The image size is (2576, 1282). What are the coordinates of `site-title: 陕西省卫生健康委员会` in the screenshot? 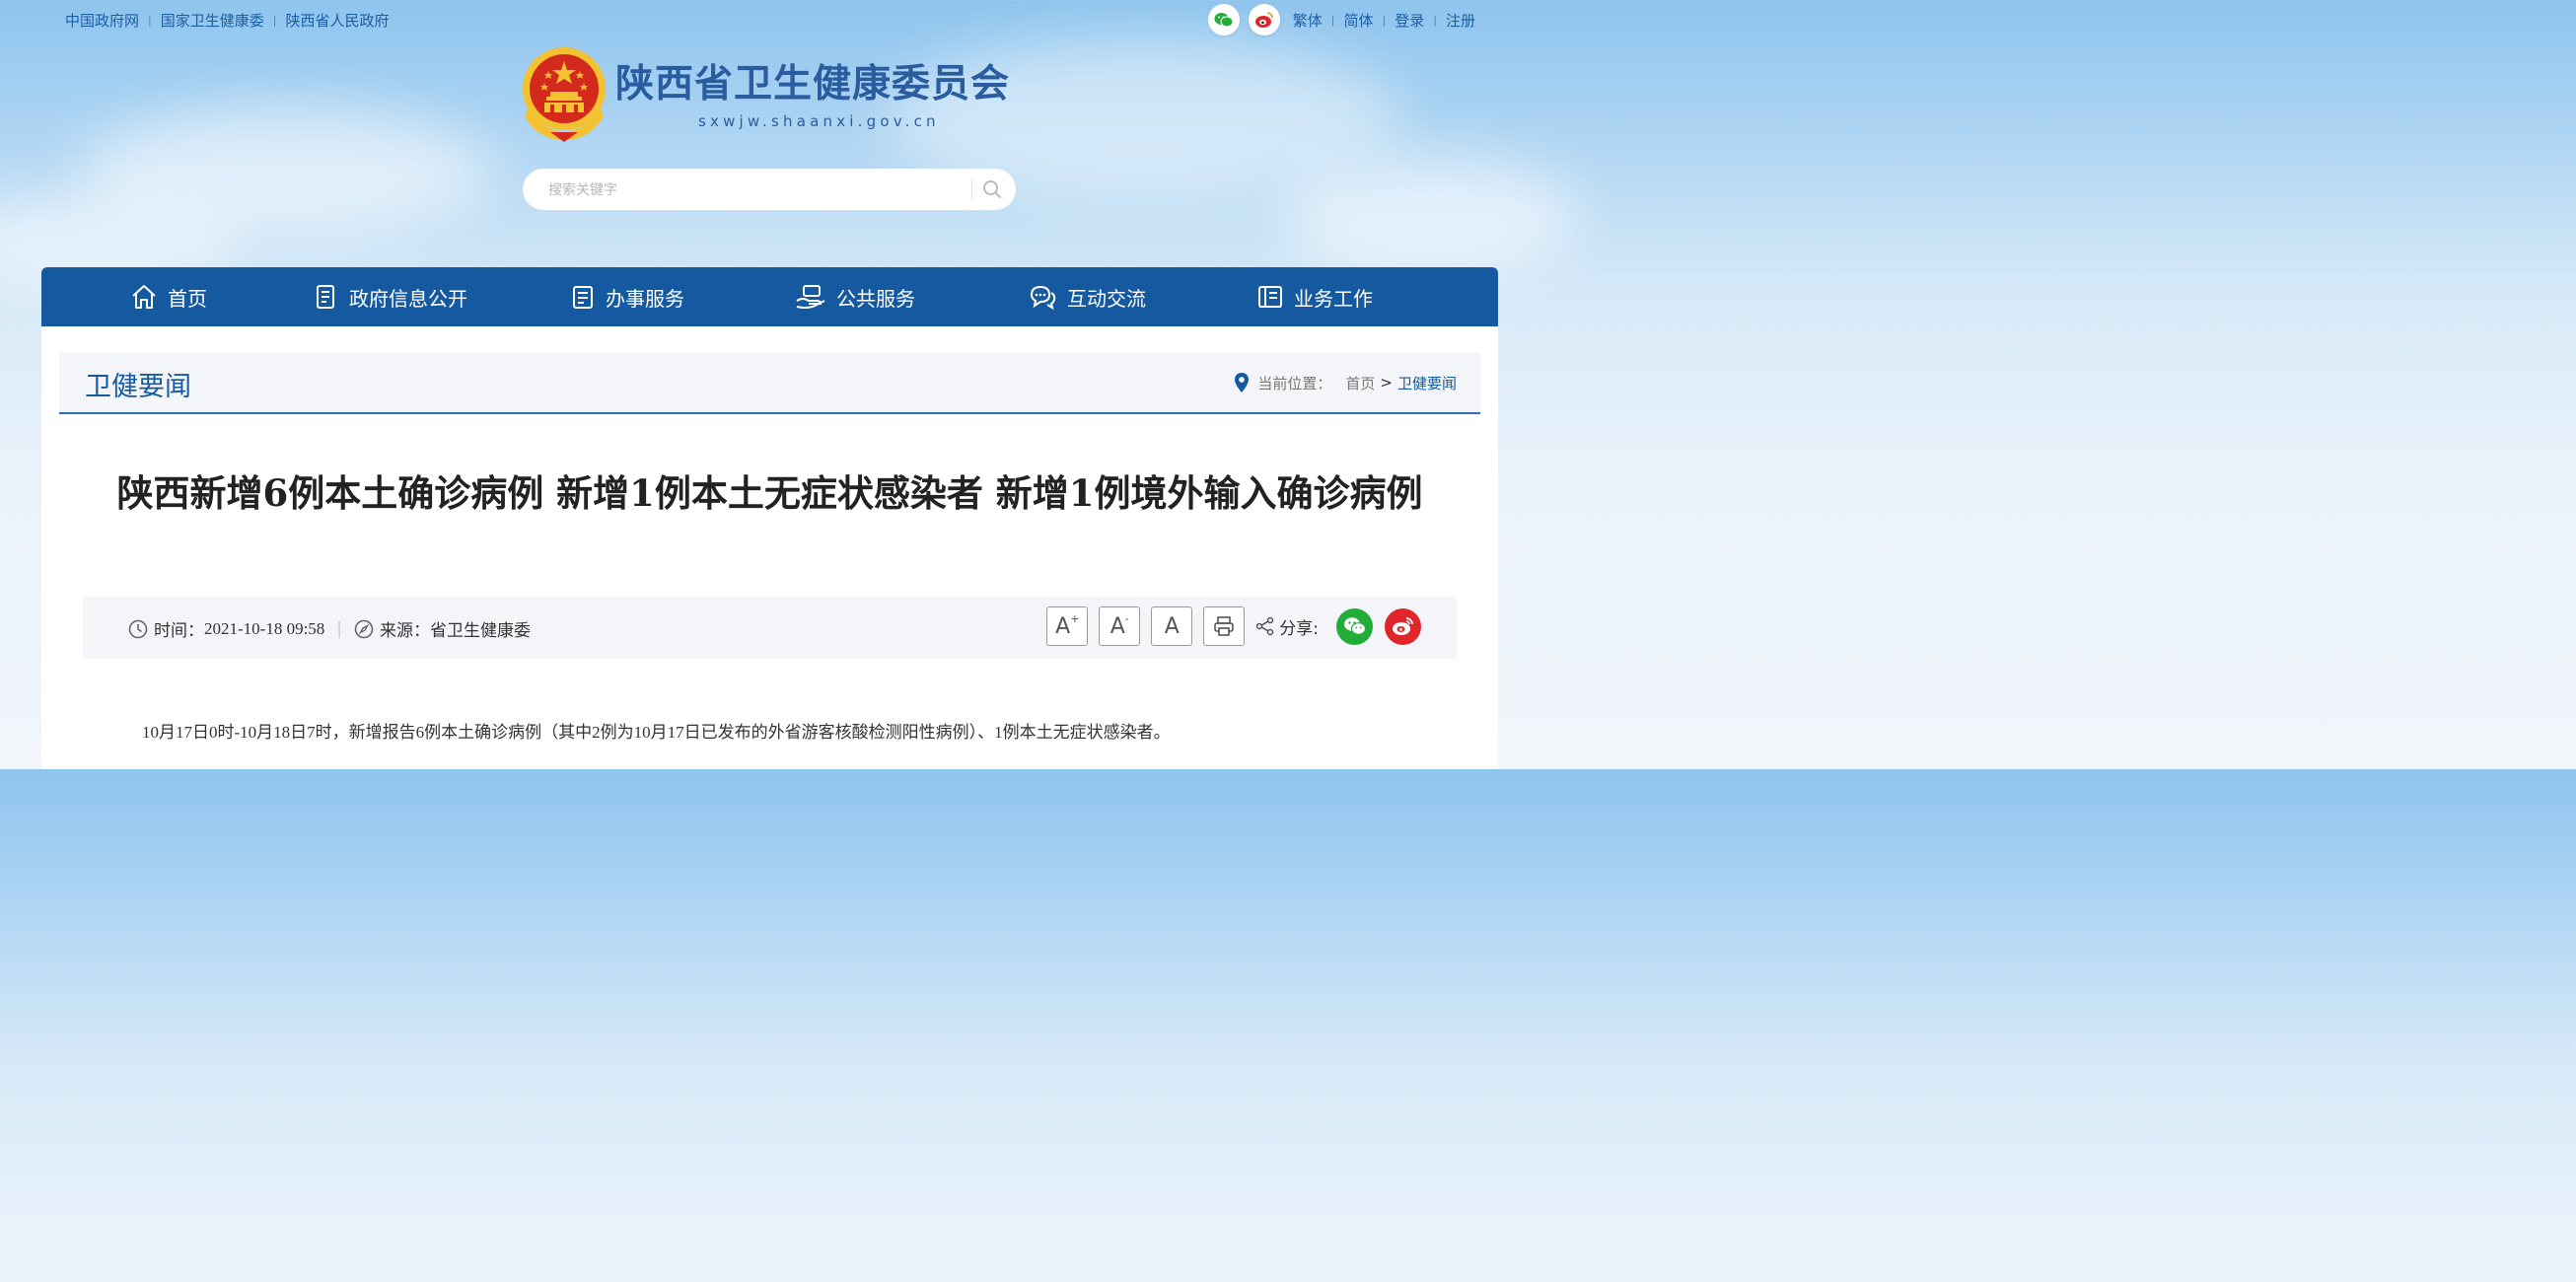 It's located at (813, 84).